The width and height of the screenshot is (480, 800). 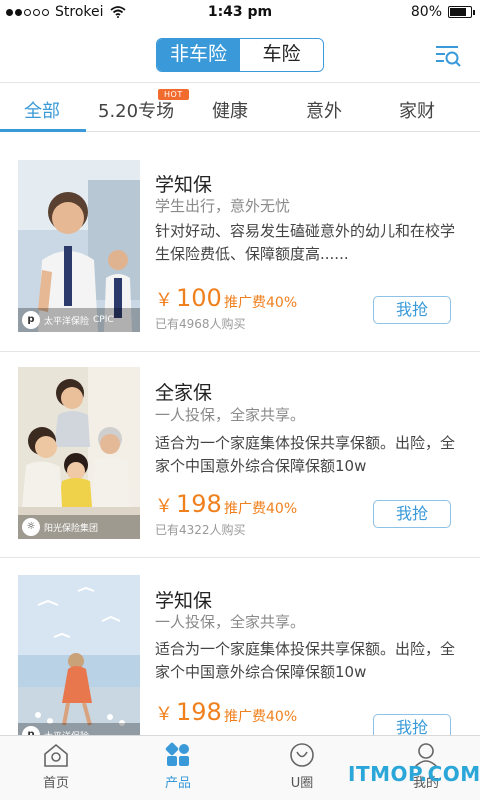 I want to click on status-right: 80%, so click(x=442, y=12).